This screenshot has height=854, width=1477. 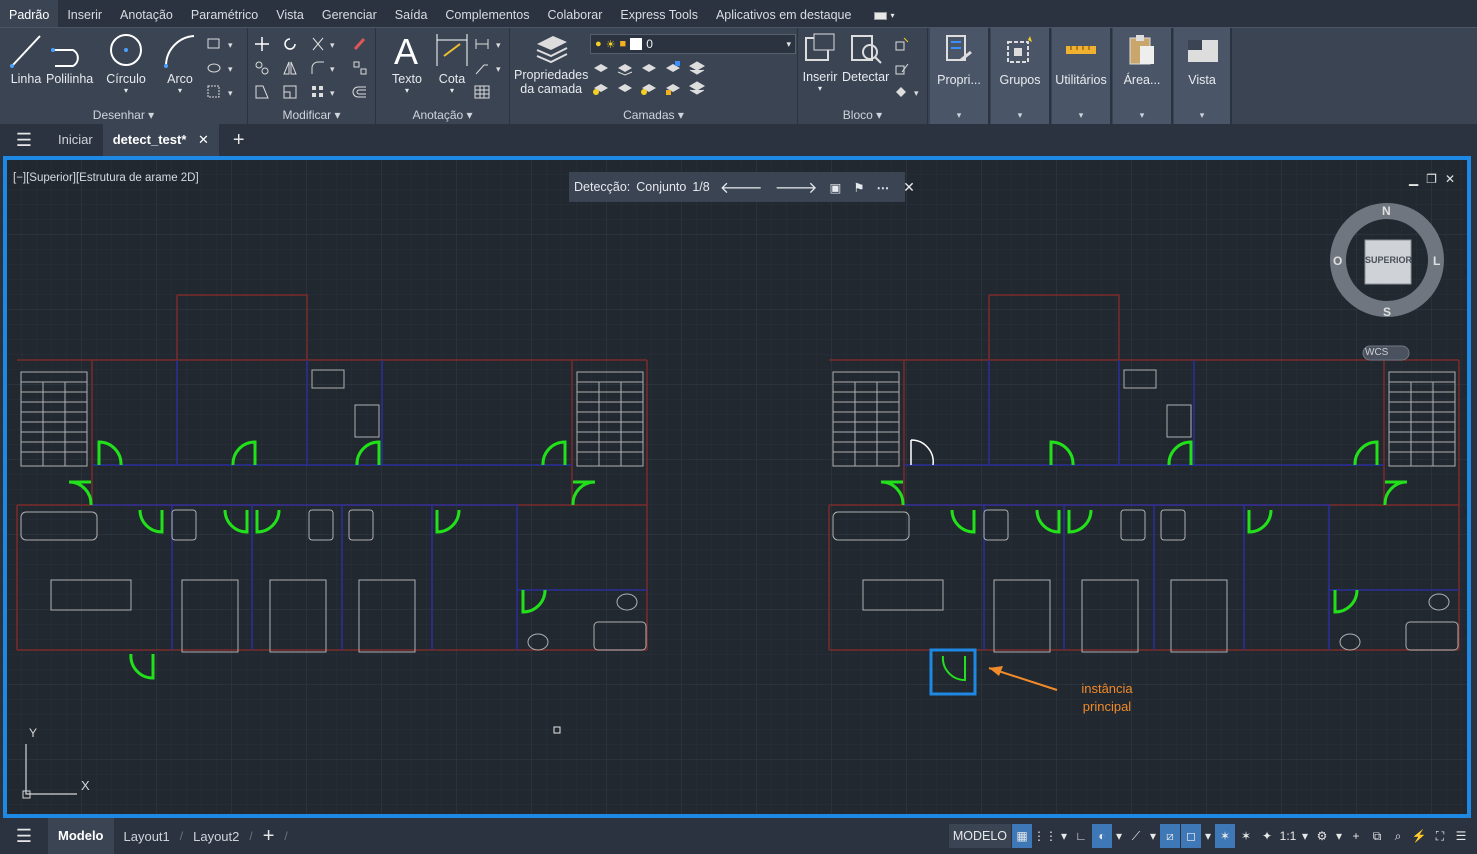 What do you see at coordinates (360, 68) in the screenshot?
I see `array-icon` at bounding box center [360, 68].